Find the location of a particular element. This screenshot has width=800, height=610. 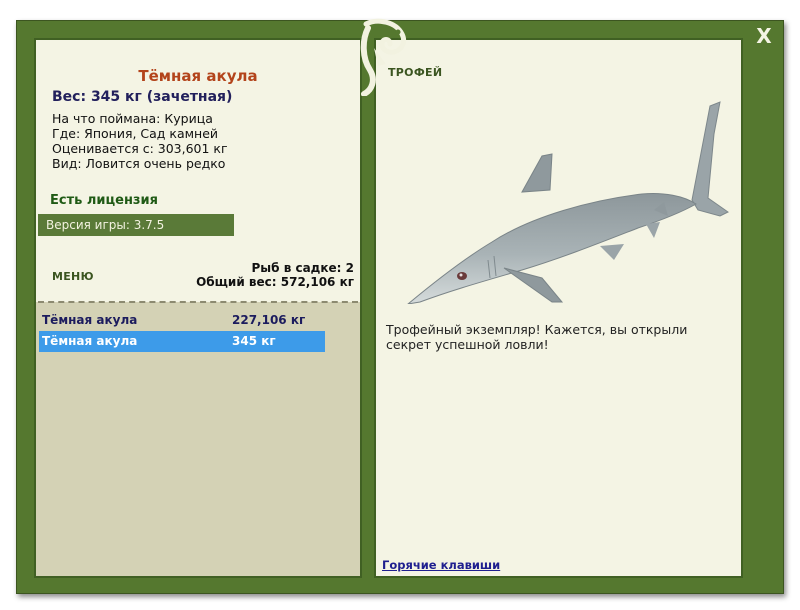

version-bar: Версия игры: 3.7.5 is located at coordinates (136, 225).